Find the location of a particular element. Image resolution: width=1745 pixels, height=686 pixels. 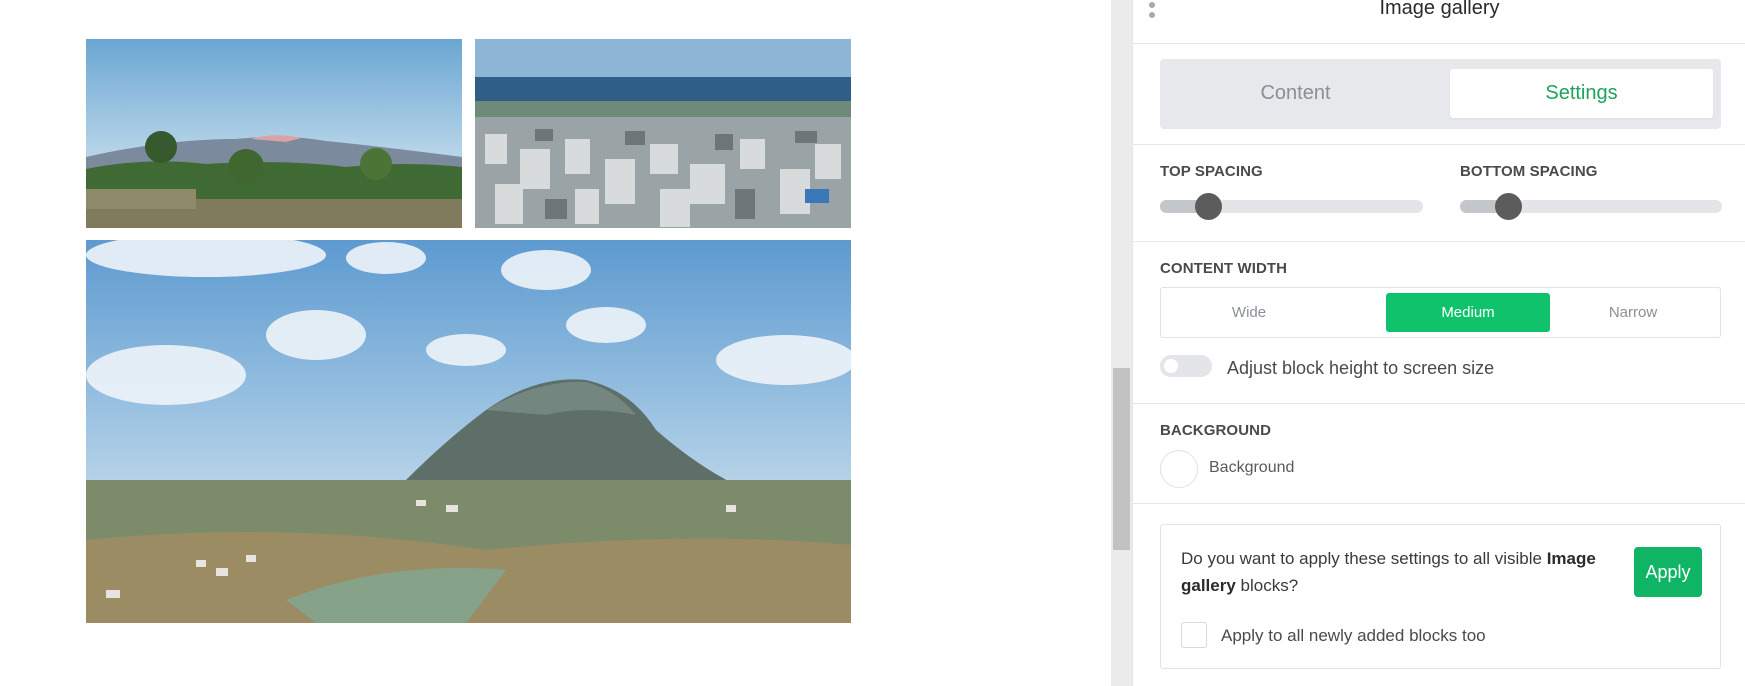

apply-new-blocks-checkbox is located at coordinates (1194, 635).